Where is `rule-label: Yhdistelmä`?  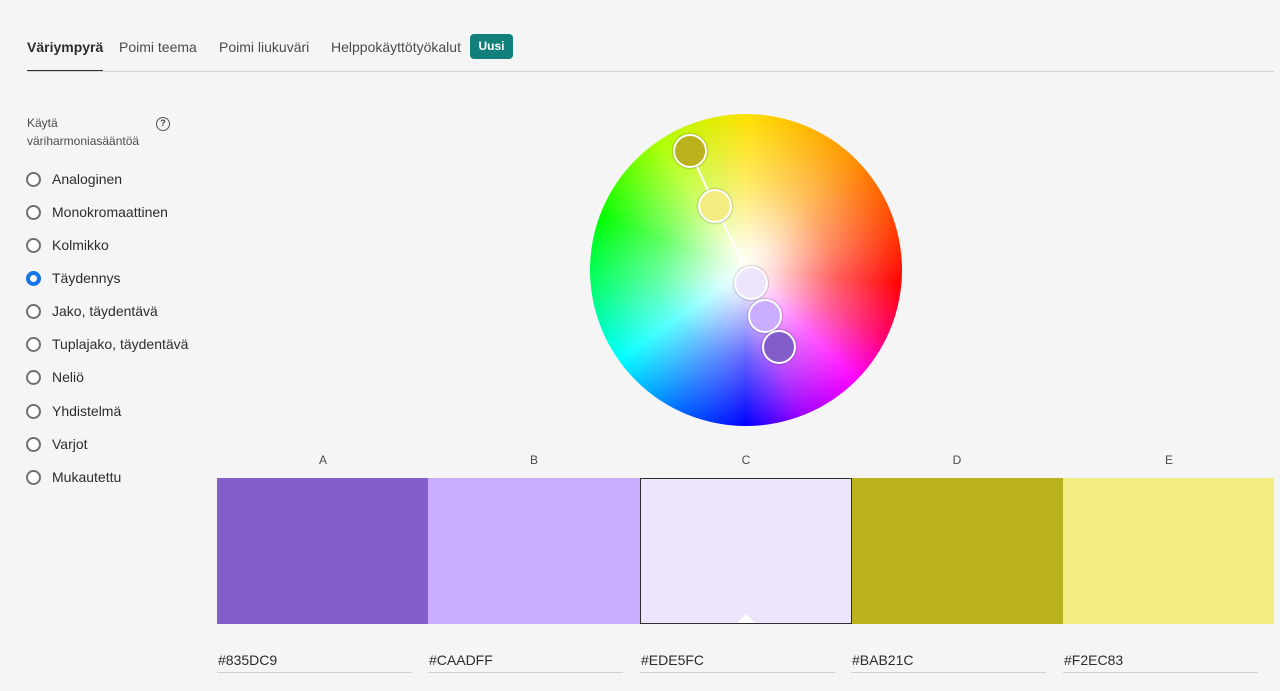 rule-label: Yhdistelmä is located at coordinates (87, 411).